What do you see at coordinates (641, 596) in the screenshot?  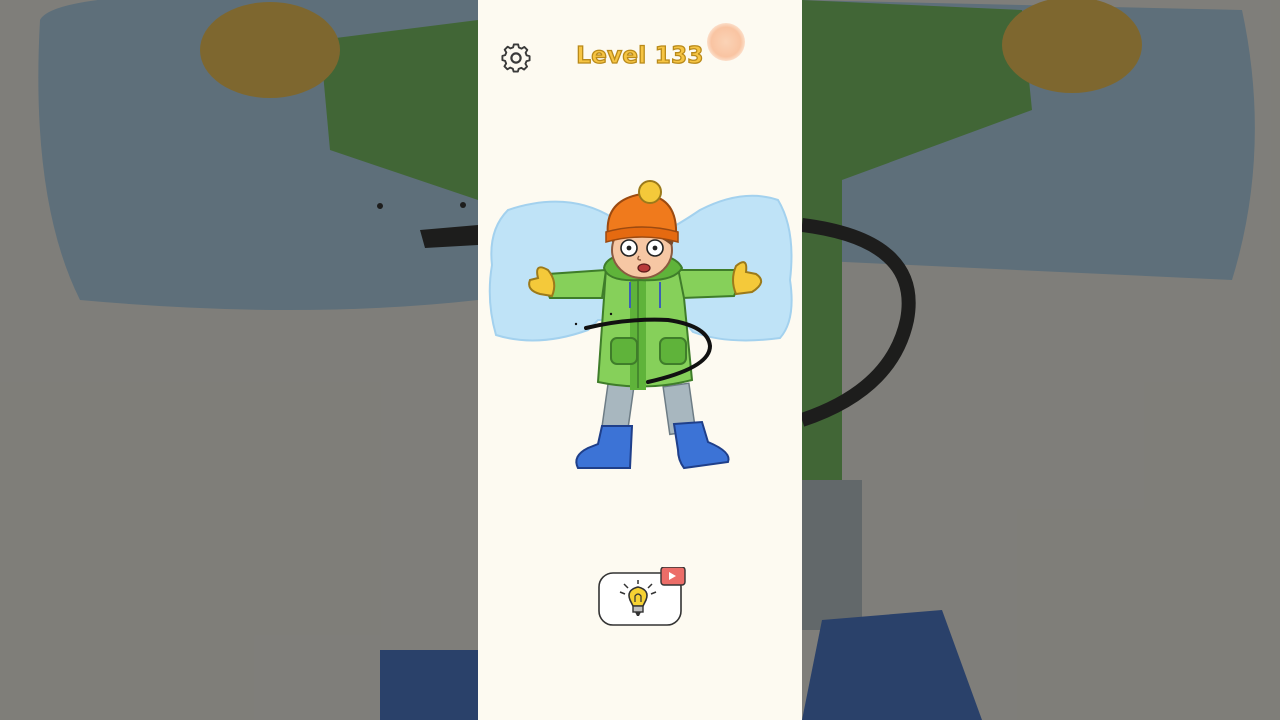 I see `hint-button` at bounding box center [641, 596].